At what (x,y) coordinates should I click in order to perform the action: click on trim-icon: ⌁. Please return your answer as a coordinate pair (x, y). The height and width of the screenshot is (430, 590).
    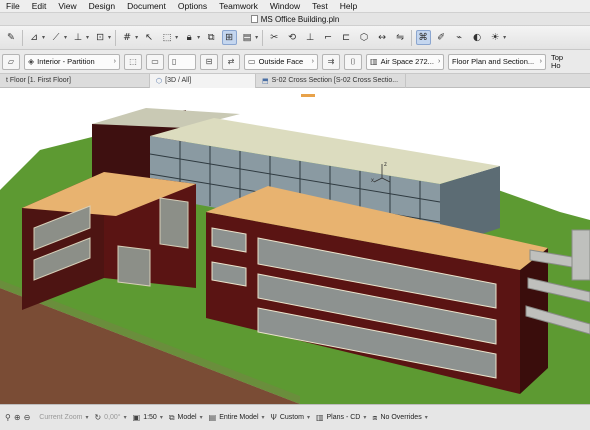
    Looking at the image, I should click on (459, 37).